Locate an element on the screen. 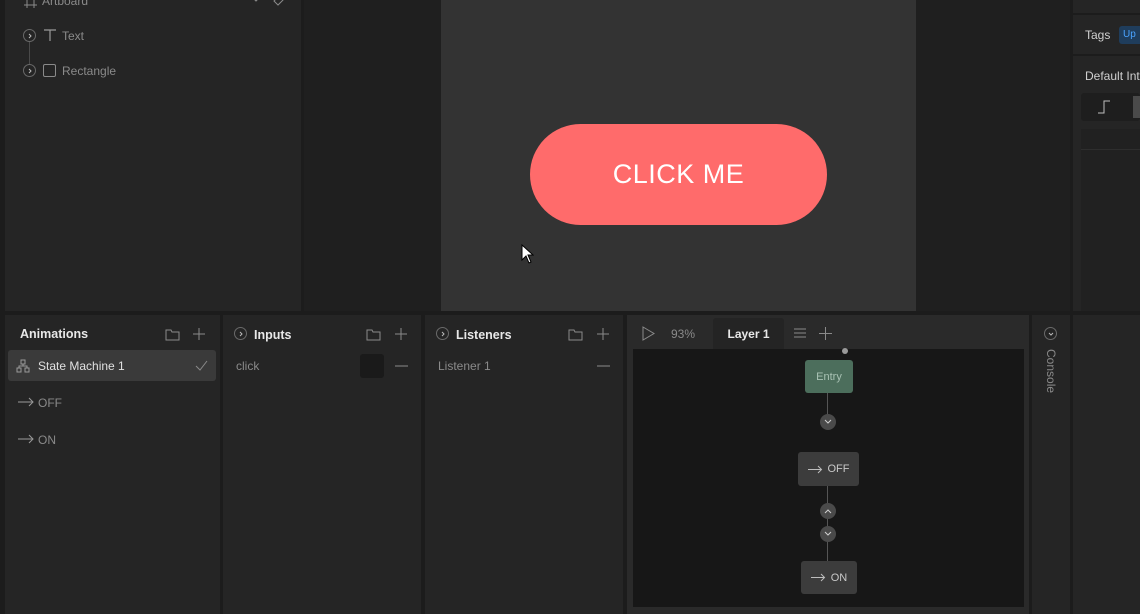 The width and height of the screenshot is (1140, 614). input-item-click: click is located at coordinates (322, 366).